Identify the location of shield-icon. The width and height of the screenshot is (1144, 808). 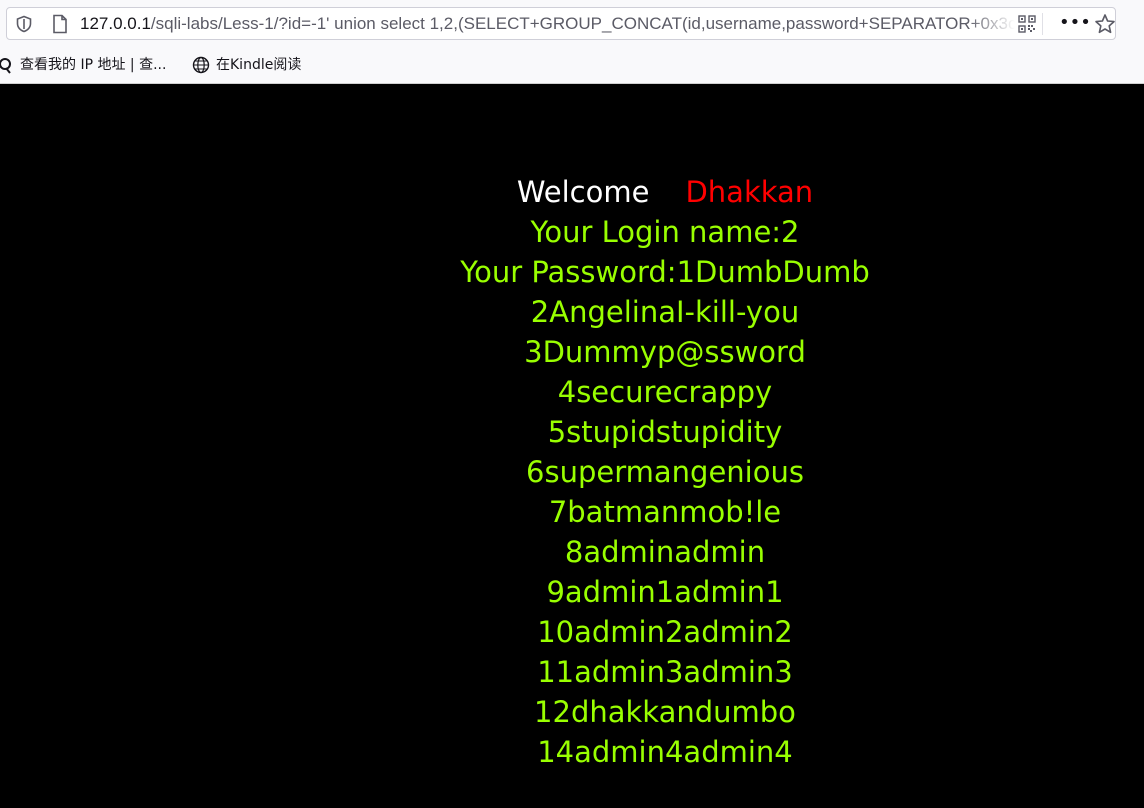
(24, 24).